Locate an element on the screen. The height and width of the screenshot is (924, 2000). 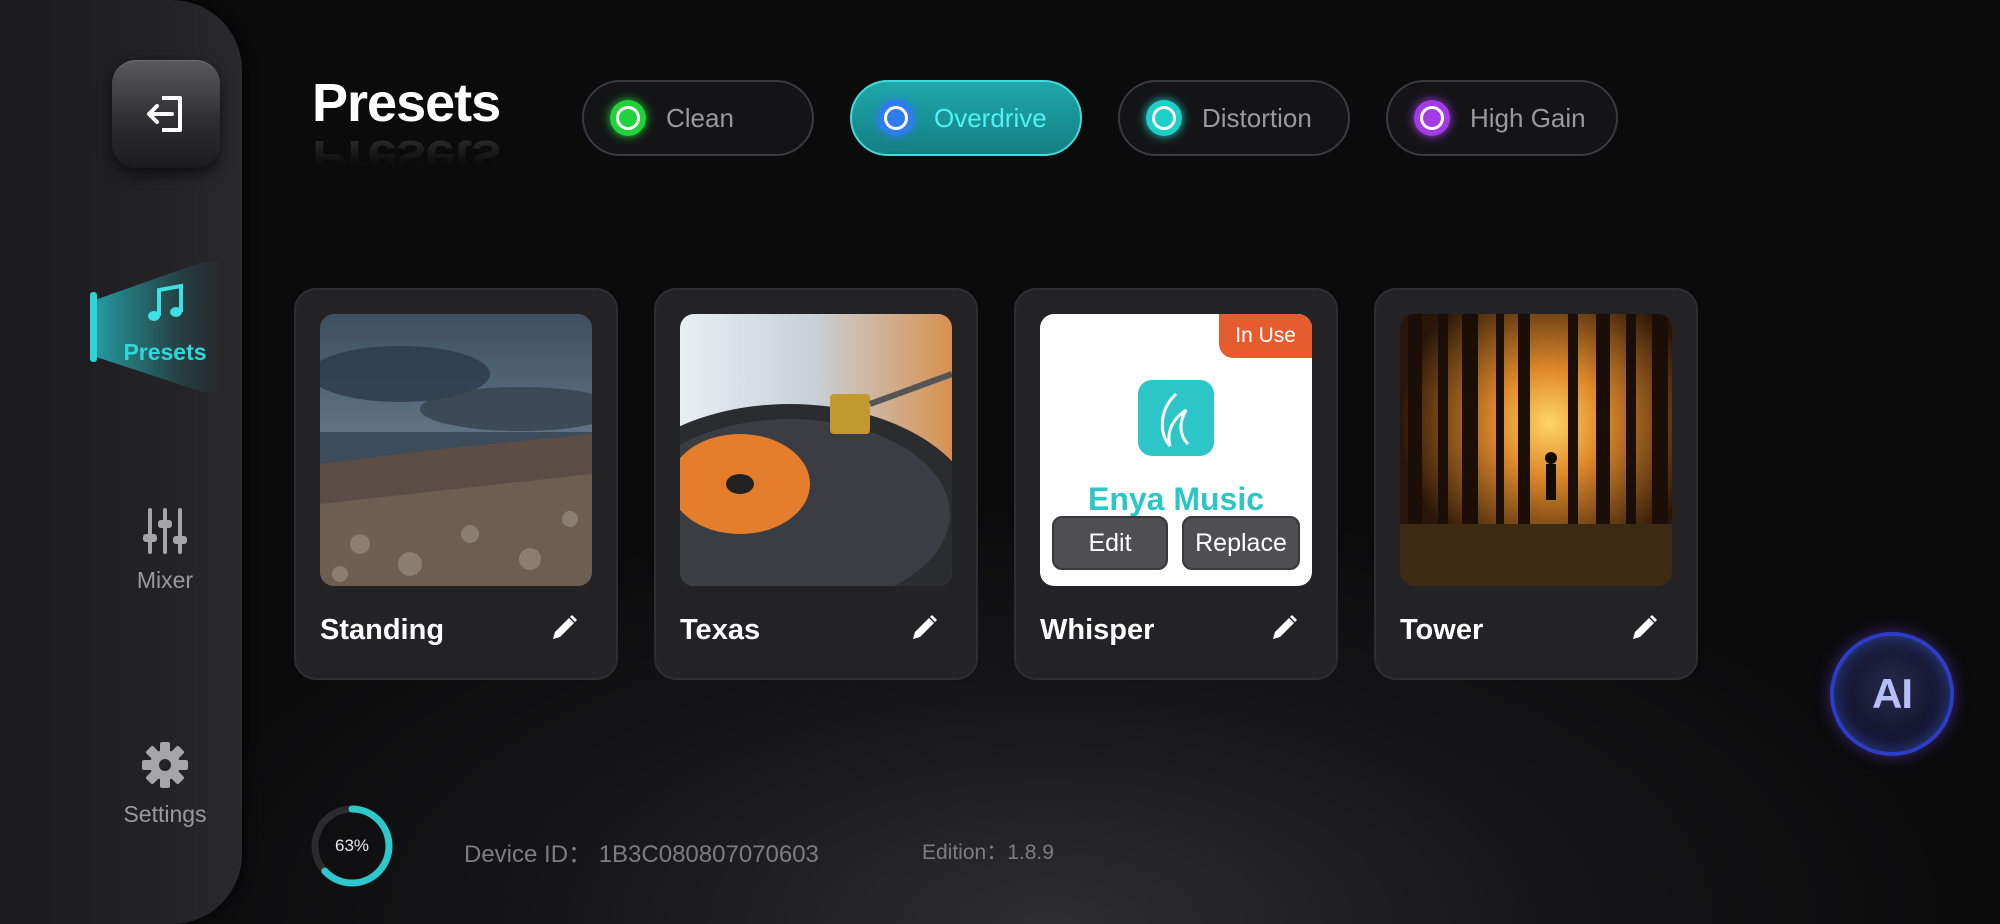
page-title-reflection: Presets is located at coordinates (406, 159).